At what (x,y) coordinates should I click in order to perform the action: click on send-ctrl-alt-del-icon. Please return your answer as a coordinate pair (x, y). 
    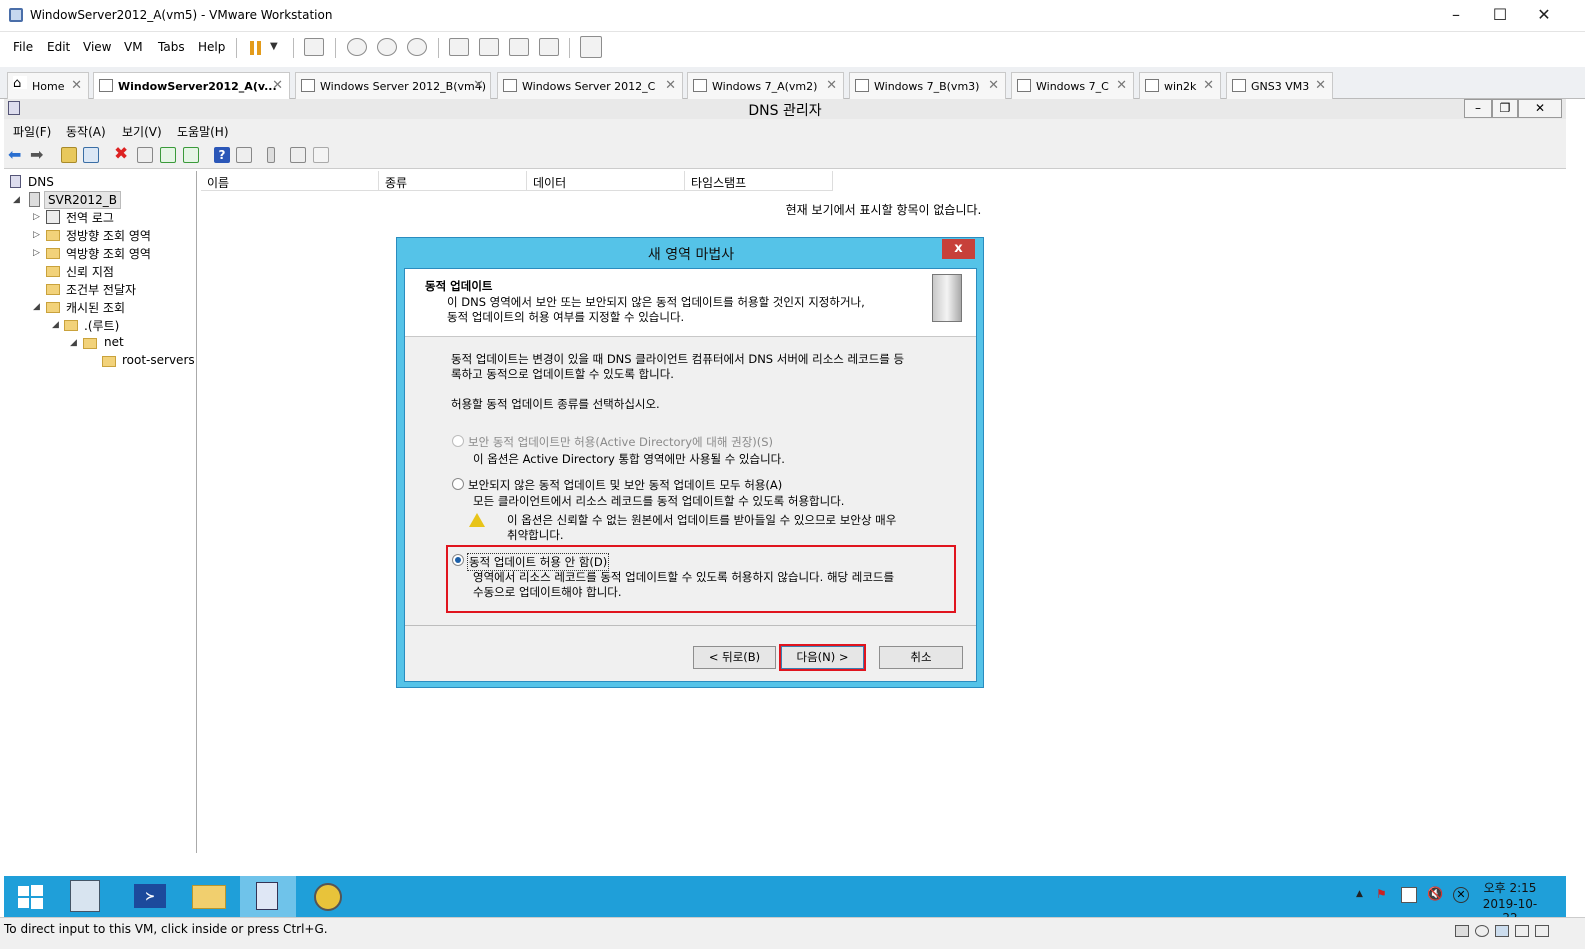
    Looking at the image, I should click on (314, 47).